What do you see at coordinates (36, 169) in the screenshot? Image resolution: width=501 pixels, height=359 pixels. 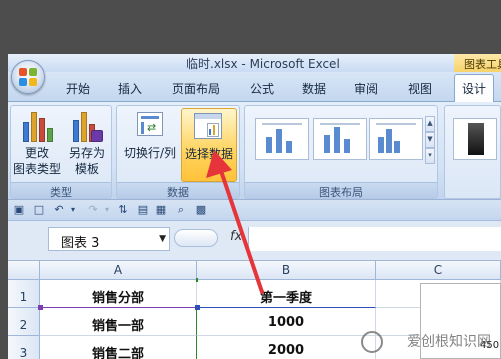 I see `change-type-label-2: 图表类型` at bounding box center [36, 169].